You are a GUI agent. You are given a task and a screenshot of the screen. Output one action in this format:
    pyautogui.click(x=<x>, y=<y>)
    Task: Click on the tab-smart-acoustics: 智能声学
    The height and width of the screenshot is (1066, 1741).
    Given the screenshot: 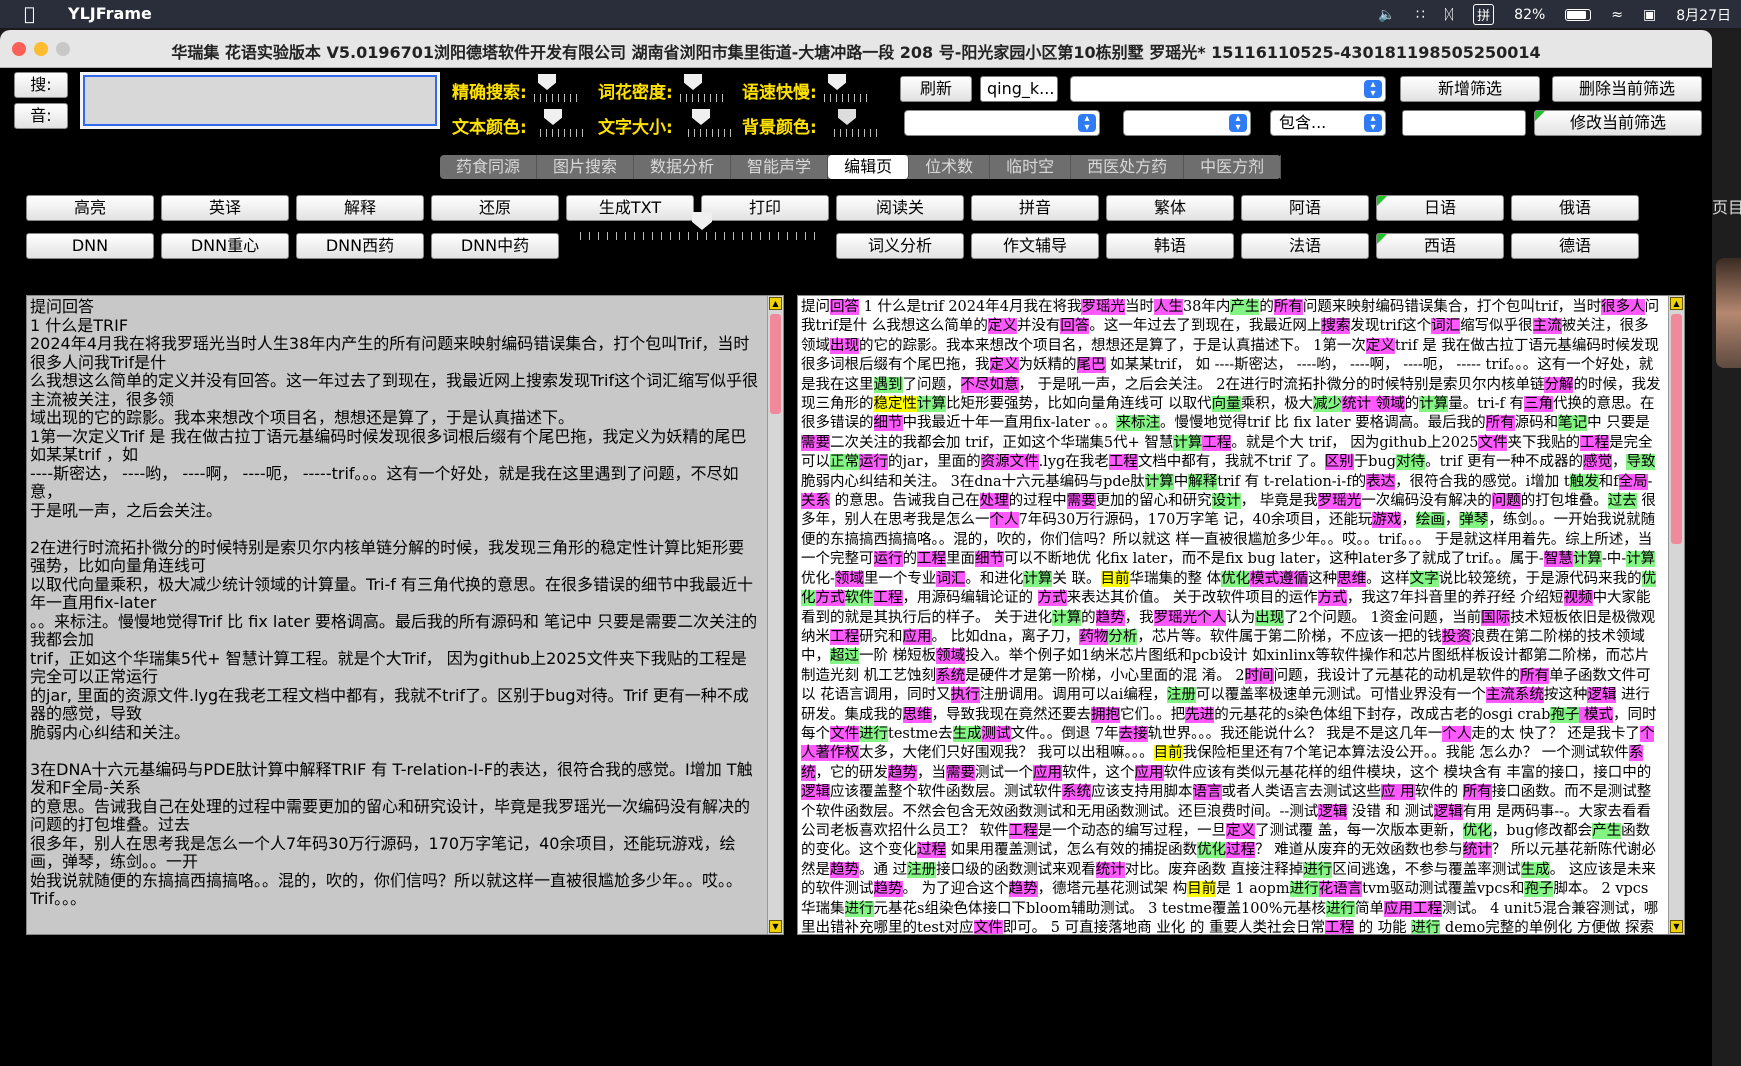 What is the action you would take?
    pyautogui.click(x=780, y=167)
    